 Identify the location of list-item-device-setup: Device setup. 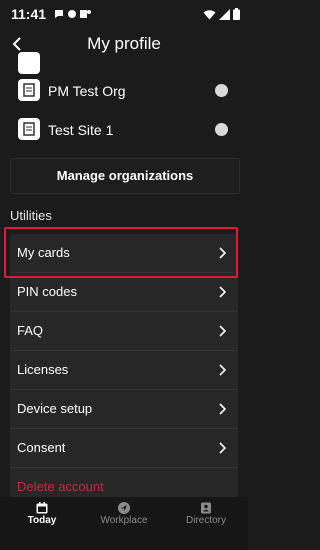
(124, 409).